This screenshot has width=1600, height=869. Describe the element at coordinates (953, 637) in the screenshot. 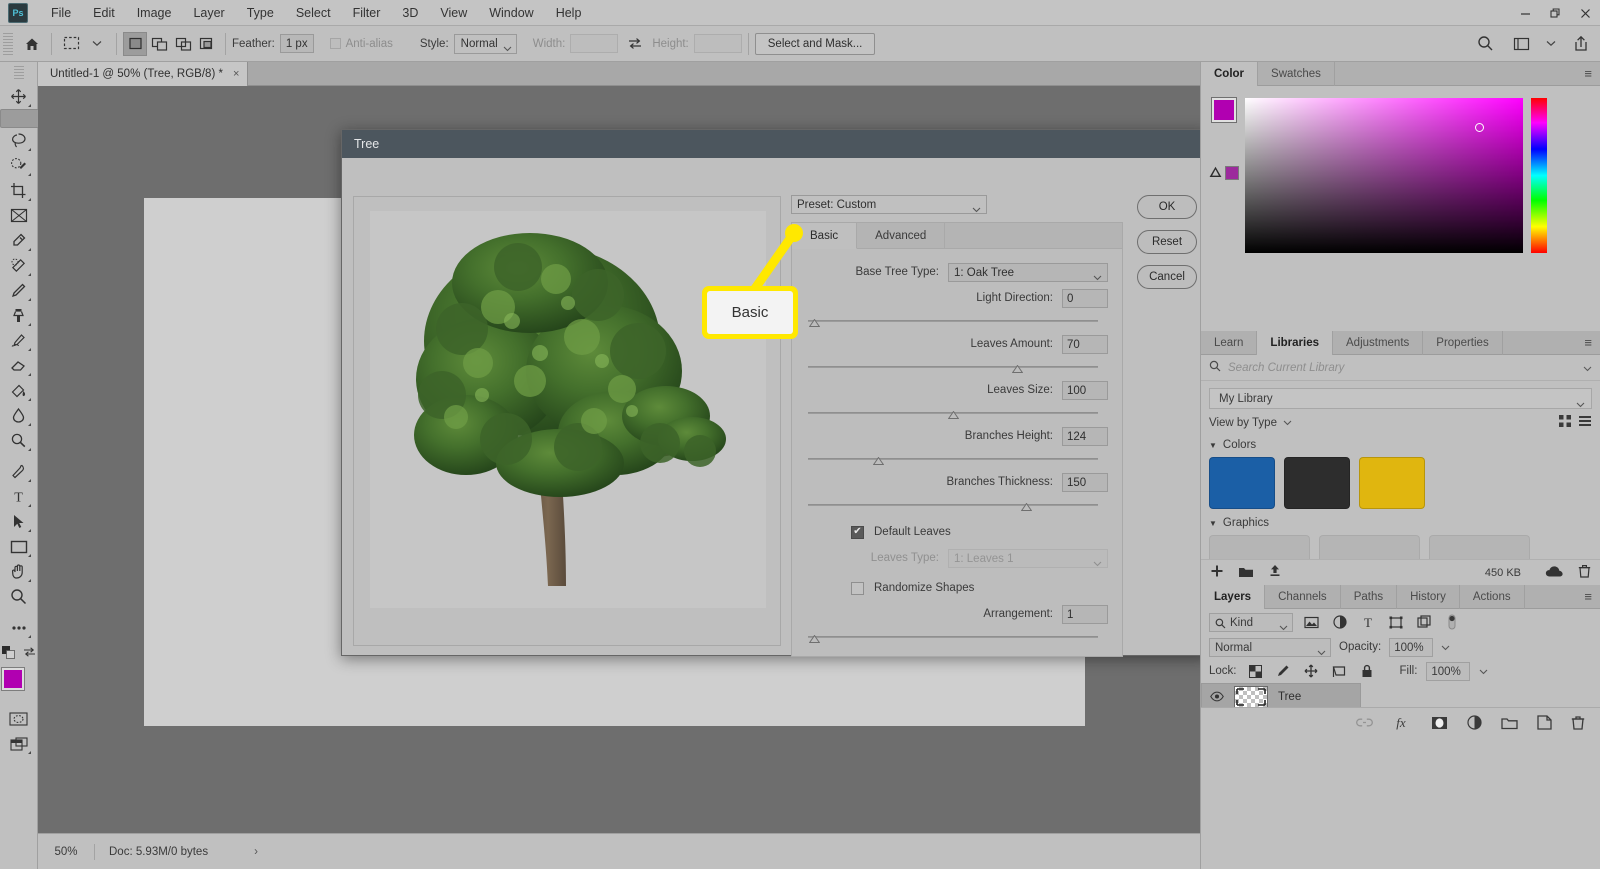

I see `arrangement-slider` at that location.